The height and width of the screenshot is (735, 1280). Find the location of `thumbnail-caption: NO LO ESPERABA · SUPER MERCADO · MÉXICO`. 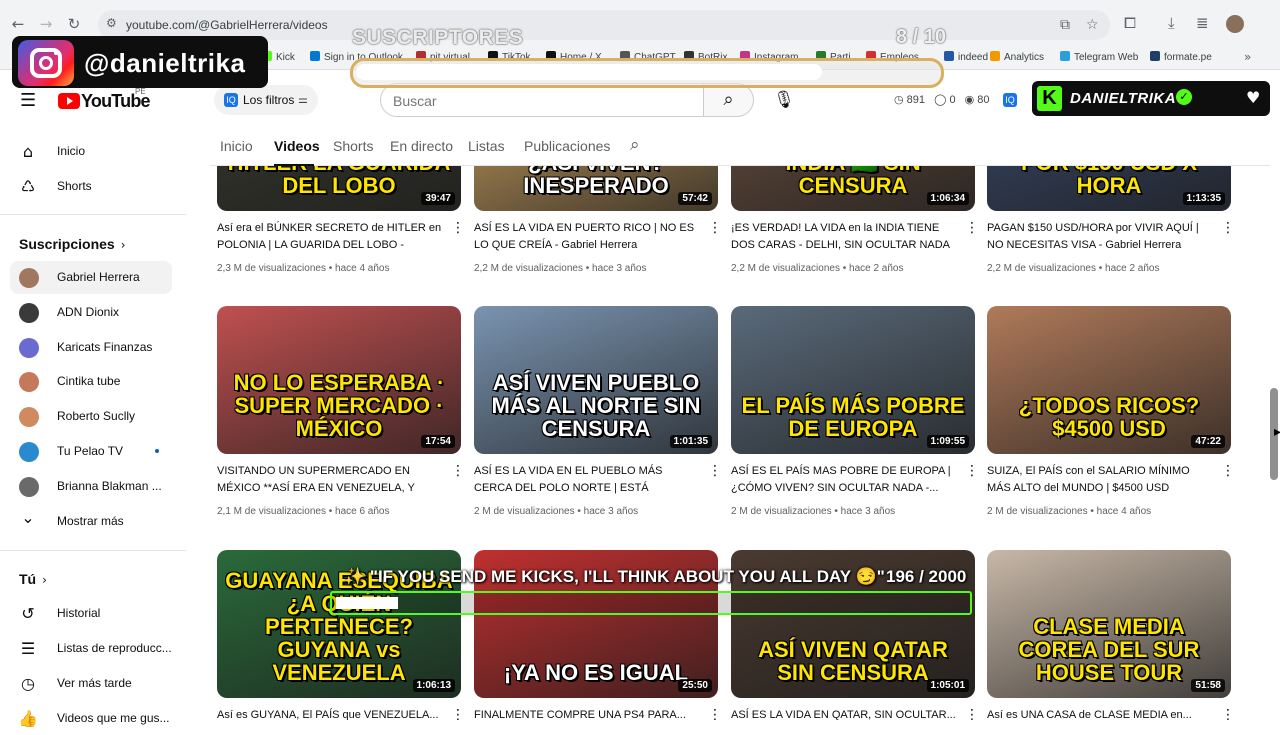

thumbnail-caption: NO LO ESPERABA · SUPER MERCADO · MÉXICO is located at coordinates (339, 405).